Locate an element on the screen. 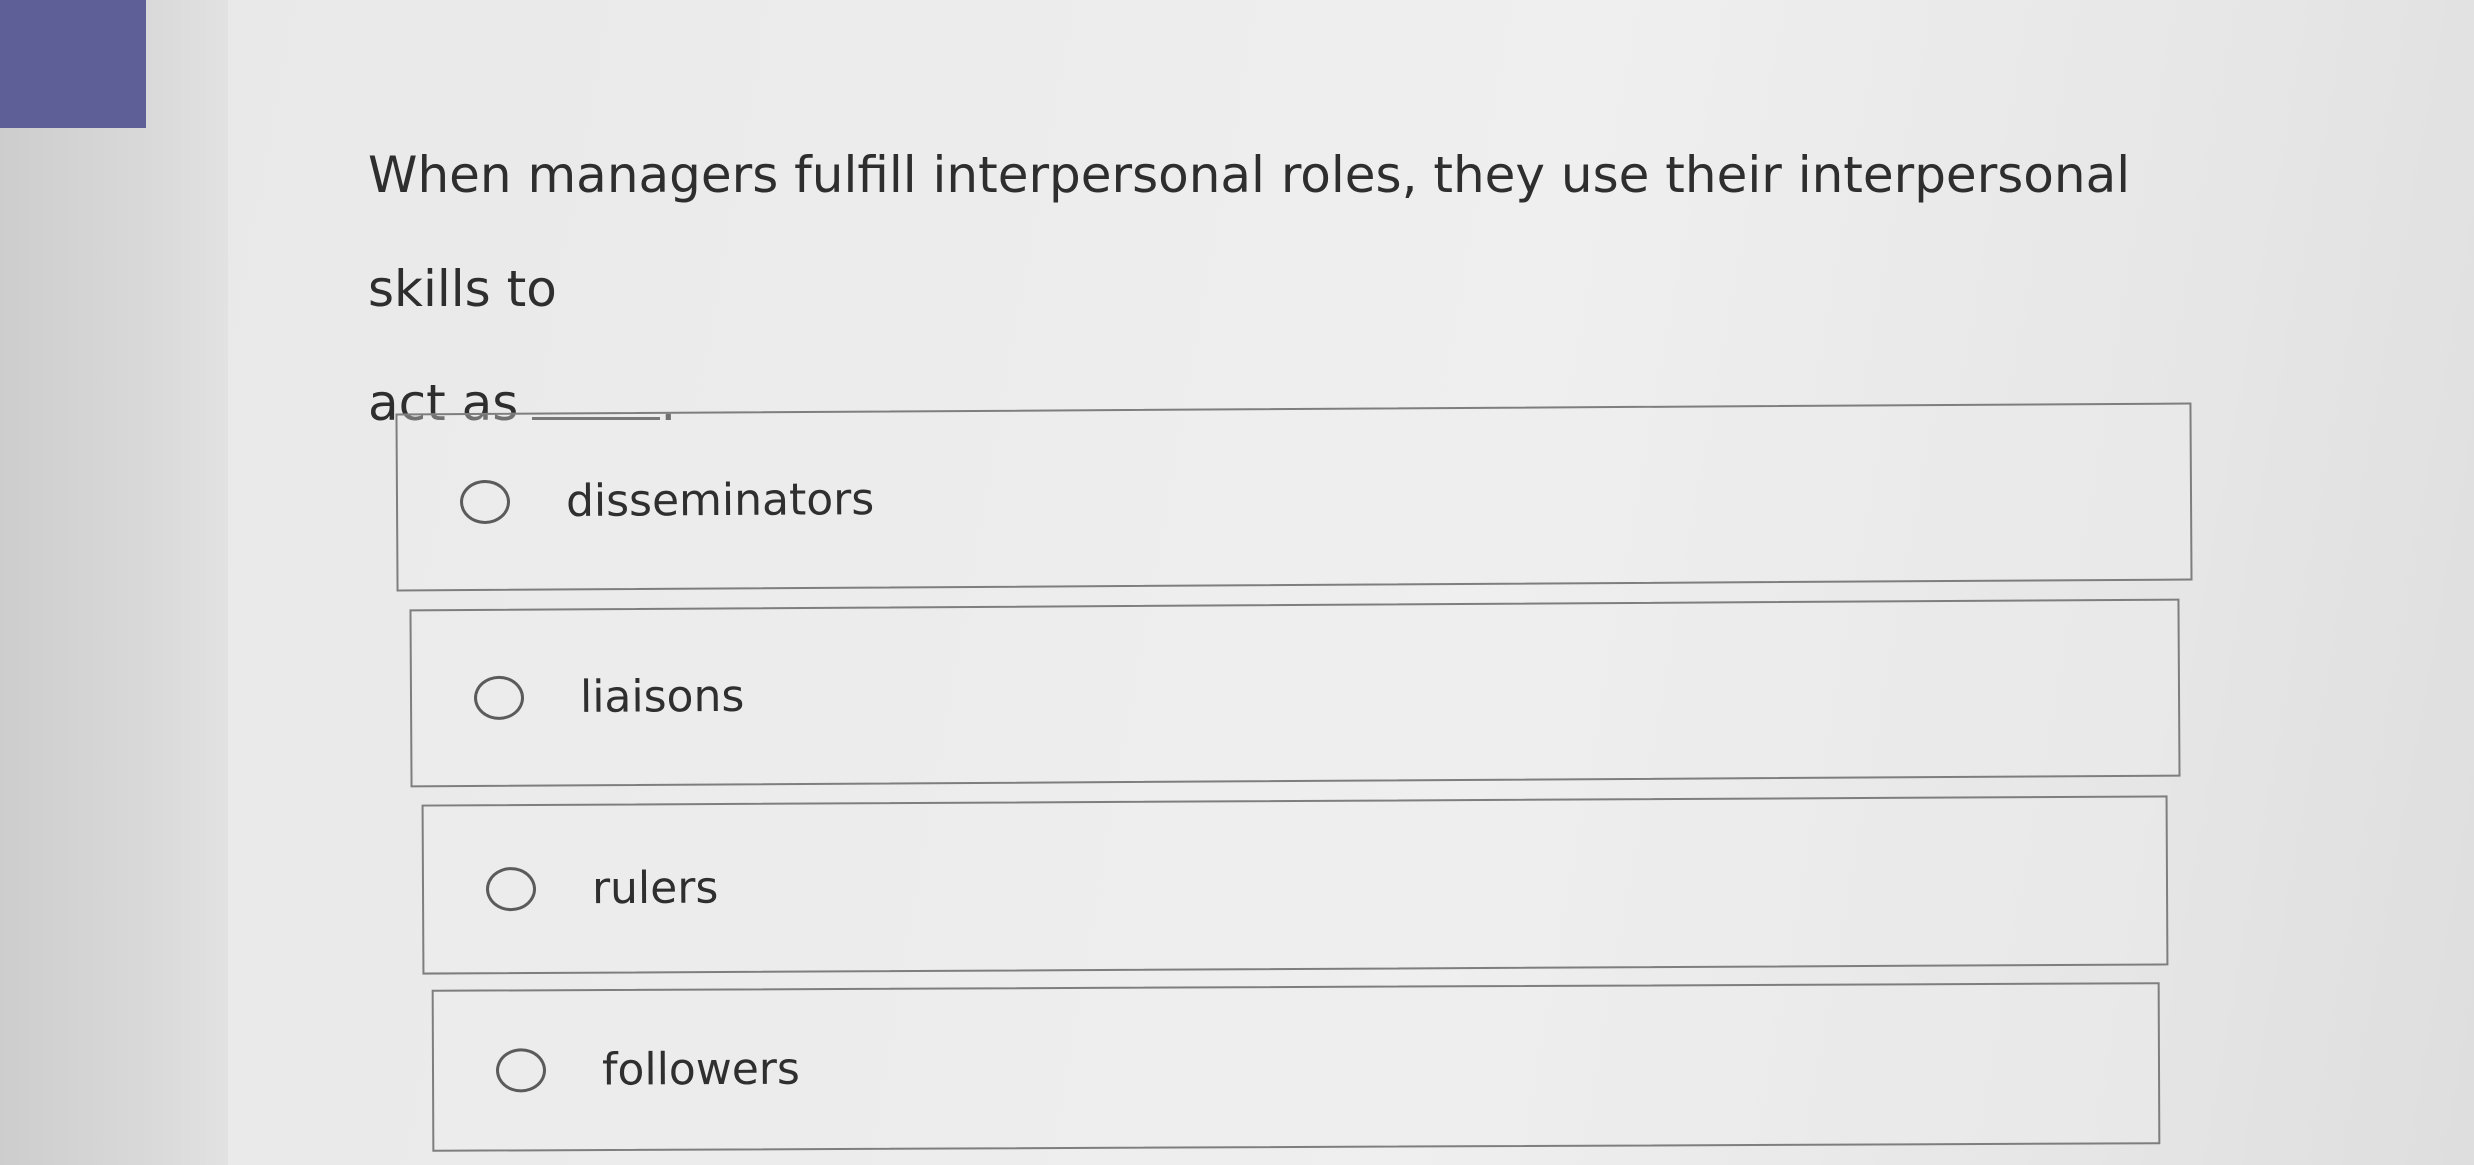  option-label: disseminators is located at coordinates (720, 500).